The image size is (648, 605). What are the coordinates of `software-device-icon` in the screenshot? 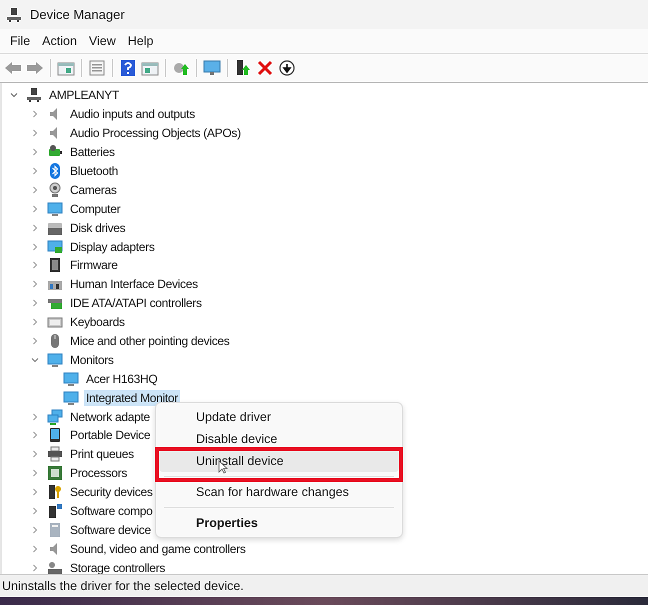 It's located at (55, 530).